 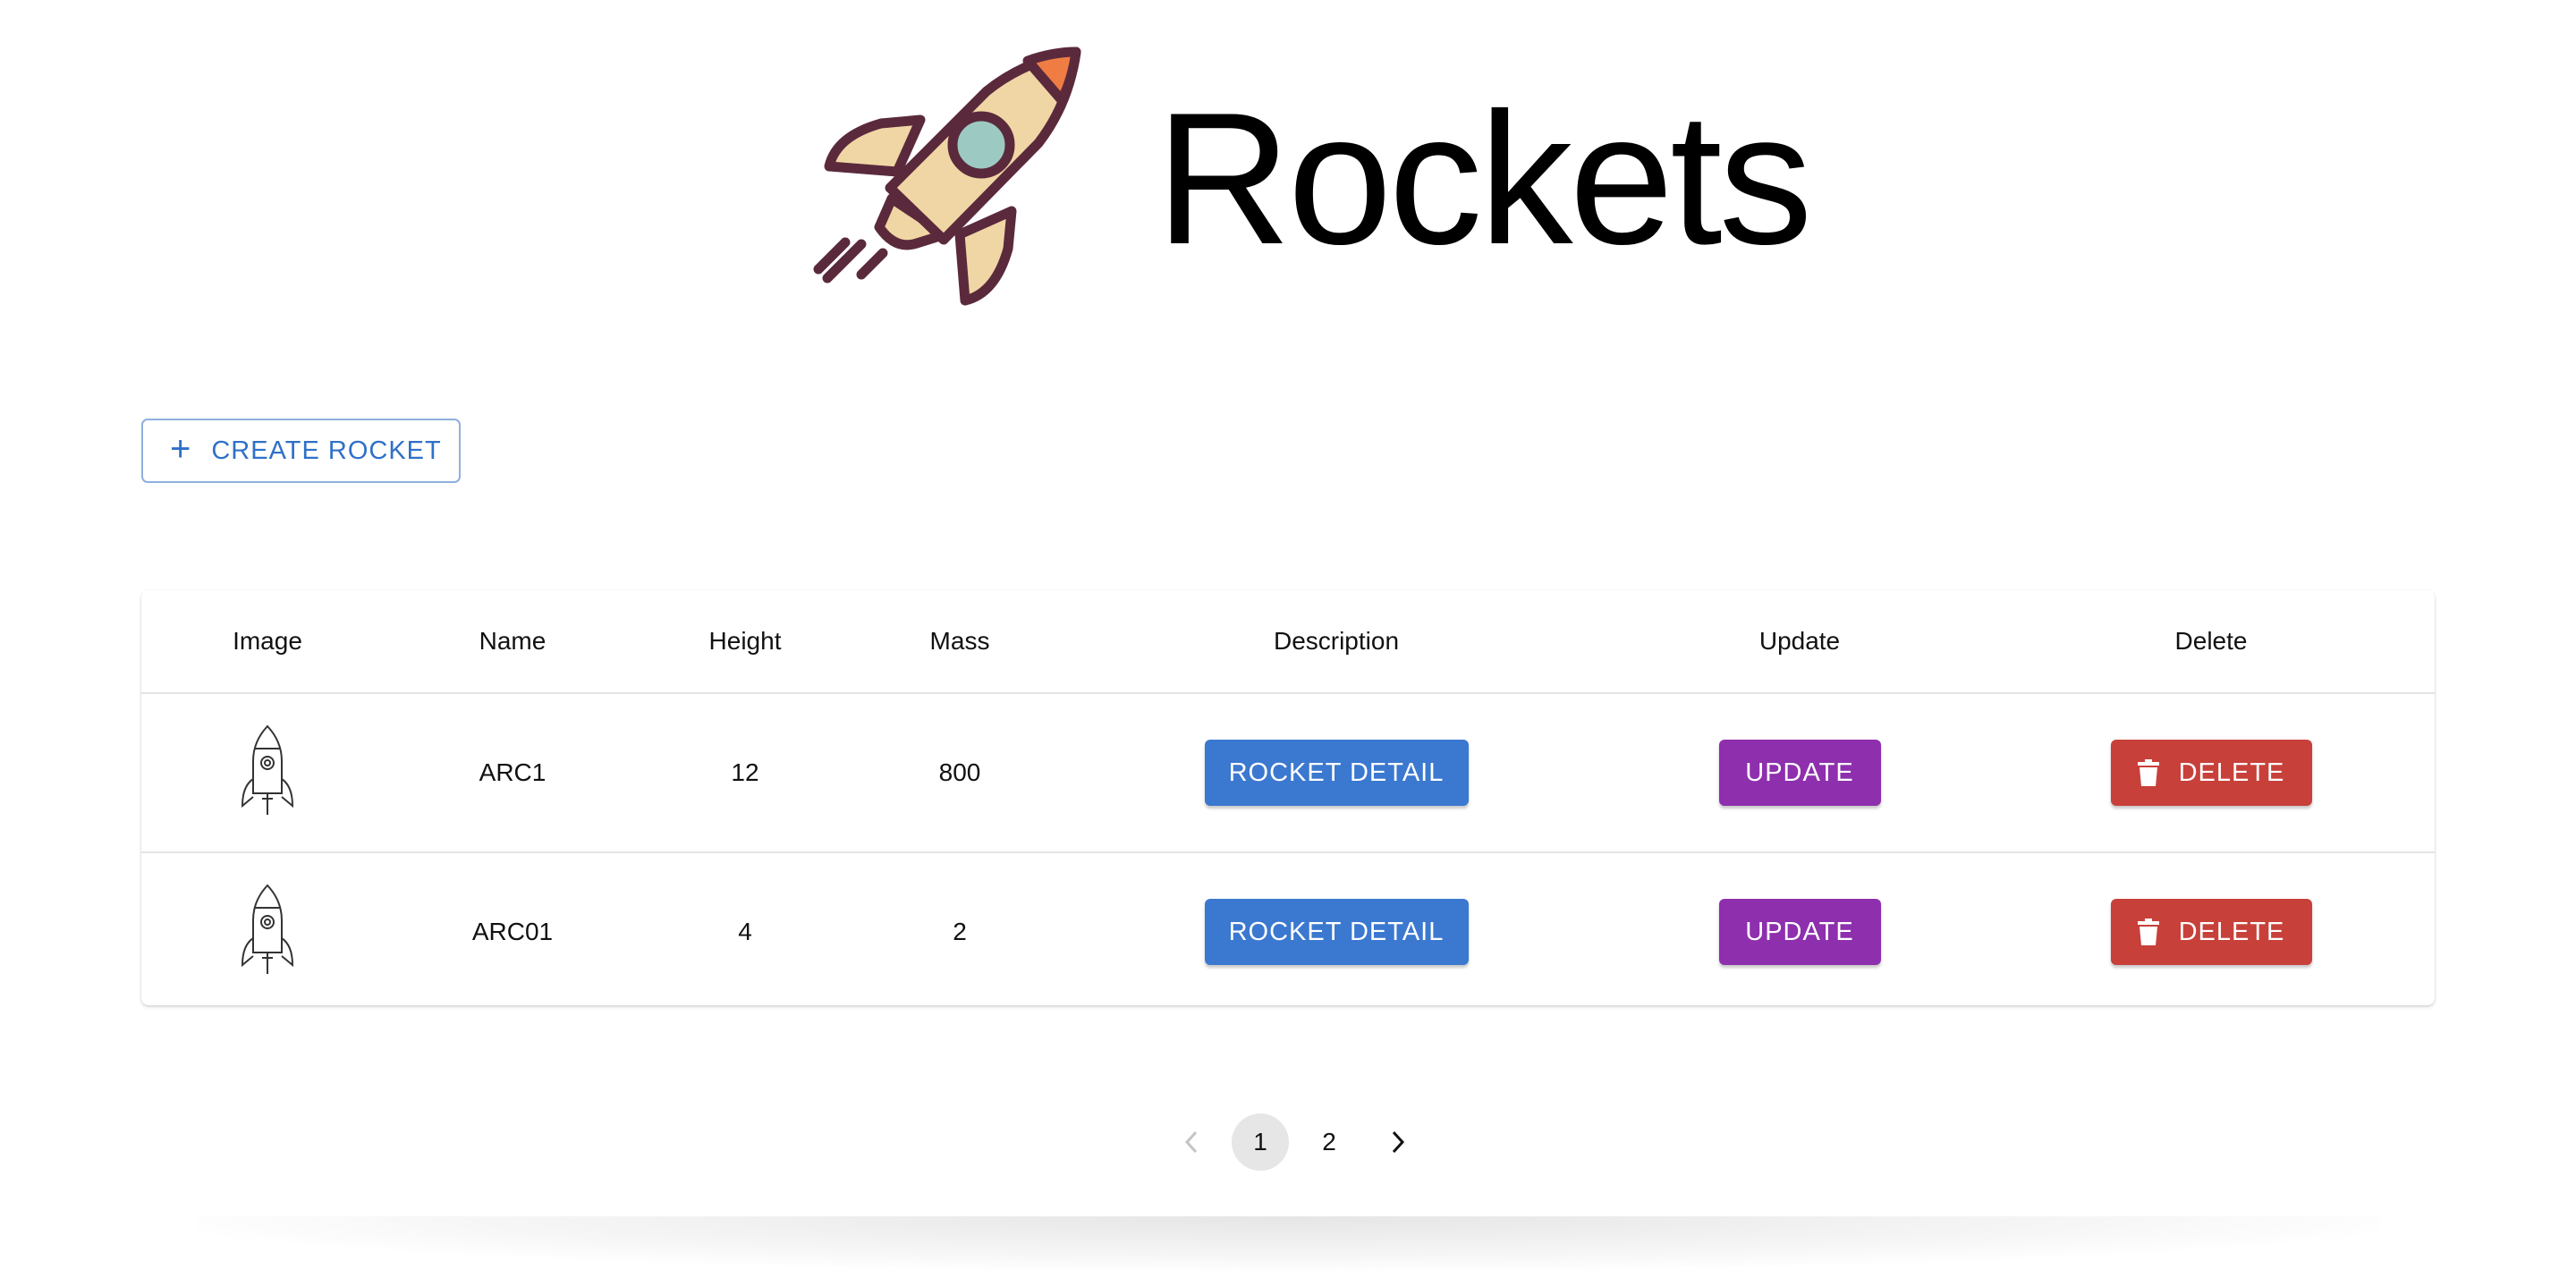 I want to click on rocket-name: ARC1, so click(x=512, y=773).